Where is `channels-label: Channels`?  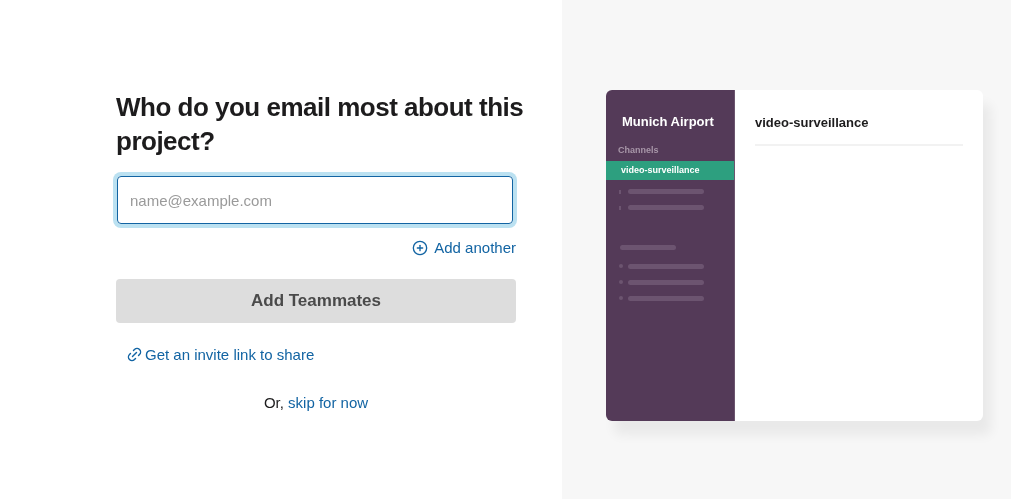 channels-label: Channels is located at coordinates (638, 150).